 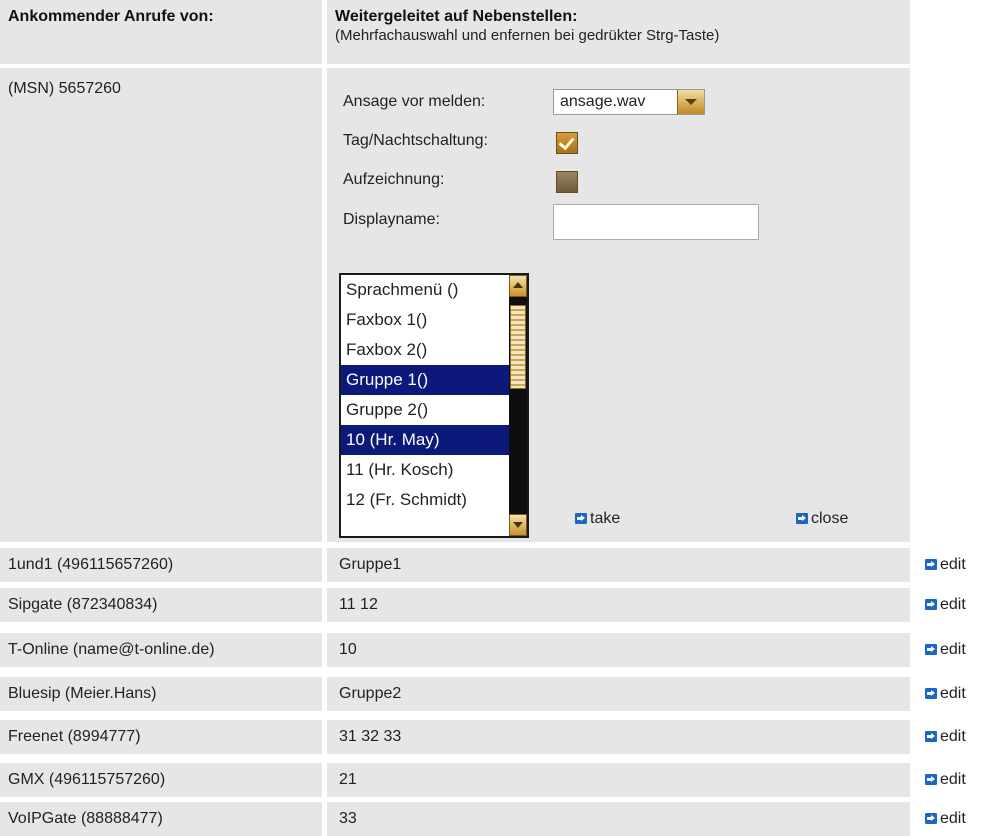 I want to click on recording-checkbox, so click(x=567, y=182).